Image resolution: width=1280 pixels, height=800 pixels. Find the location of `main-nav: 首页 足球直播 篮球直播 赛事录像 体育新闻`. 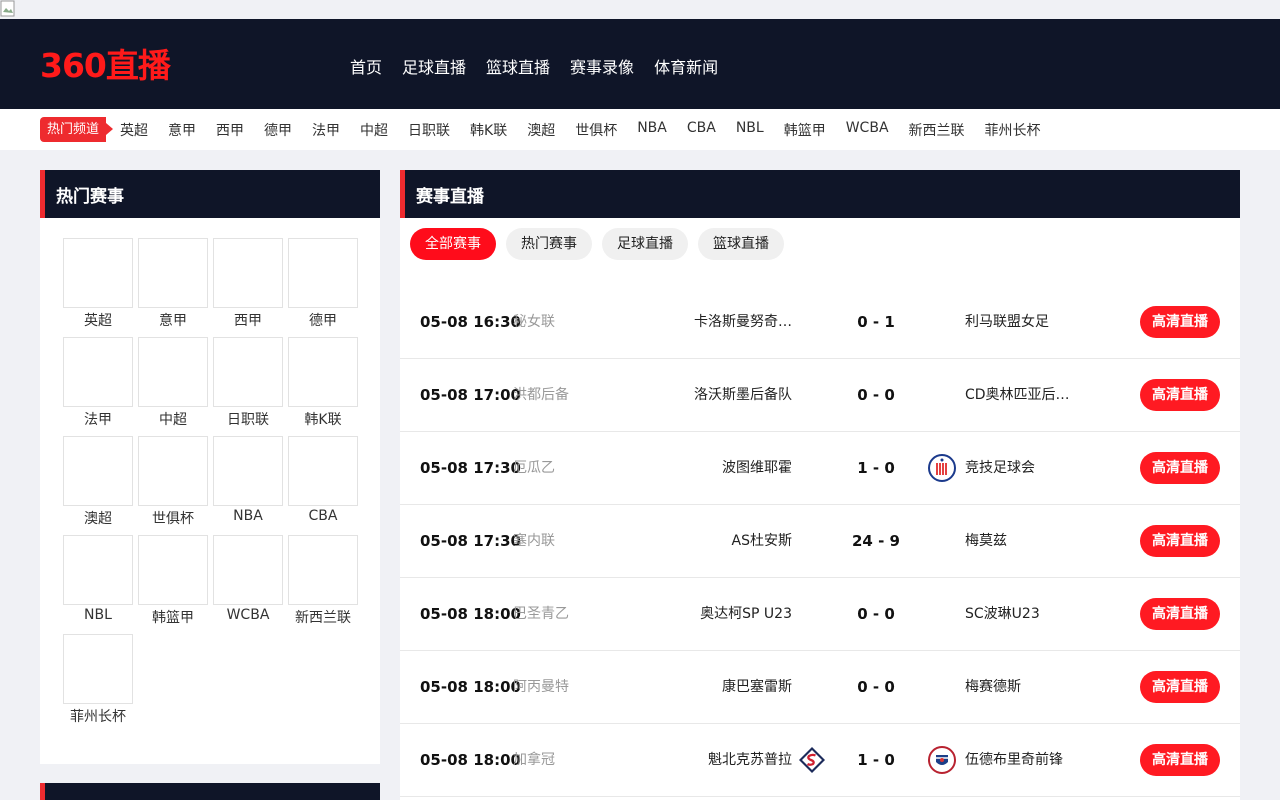

main-nav: 首页 足球直播 篮球直播 赛事录像 体育新闻 is located at coordinates (534, 66).